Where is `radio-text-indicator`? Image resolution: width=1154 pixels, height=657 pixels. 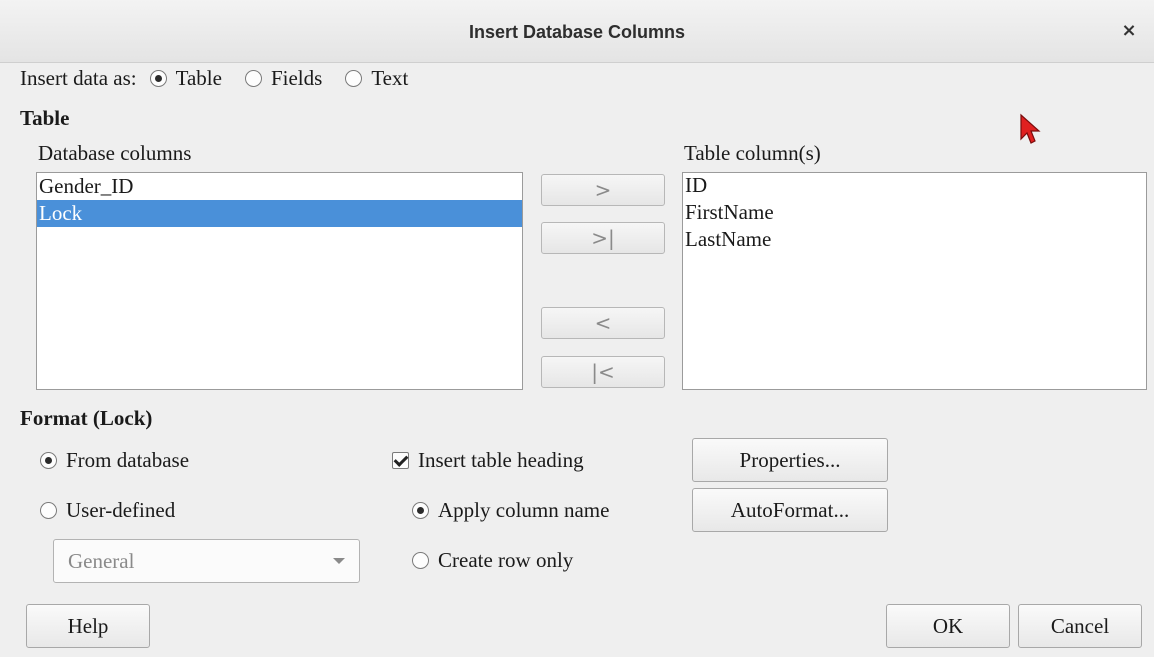
radio-text-indicator is located at coordinates (354, 78).